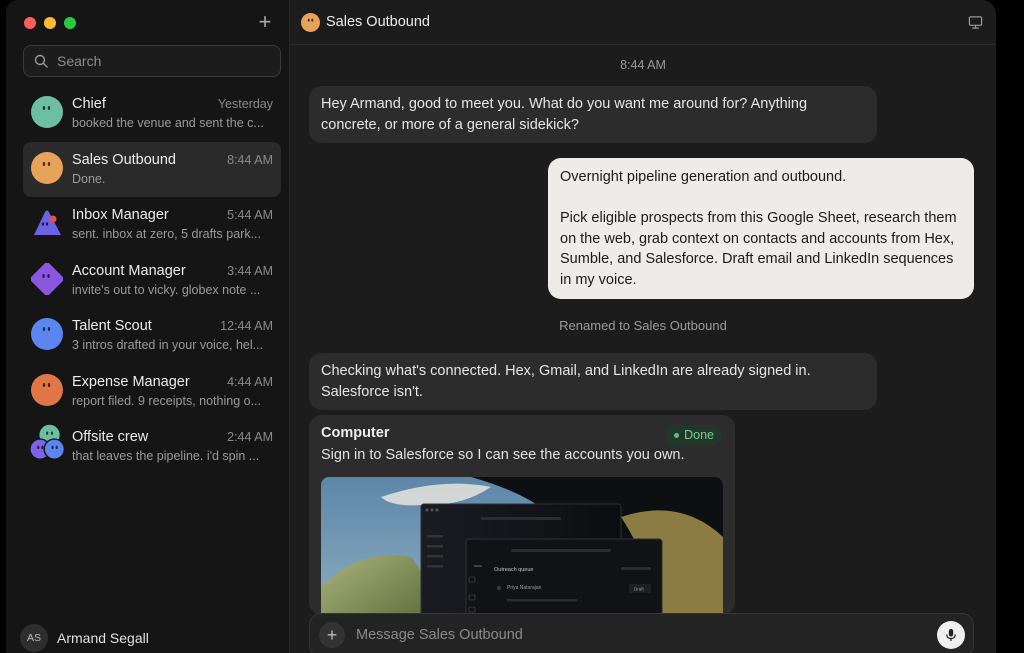  What do you see at coordinates (47, 112) in the screenshot?
I see `chief-avatar-icon` at bounding box center [47, 112].